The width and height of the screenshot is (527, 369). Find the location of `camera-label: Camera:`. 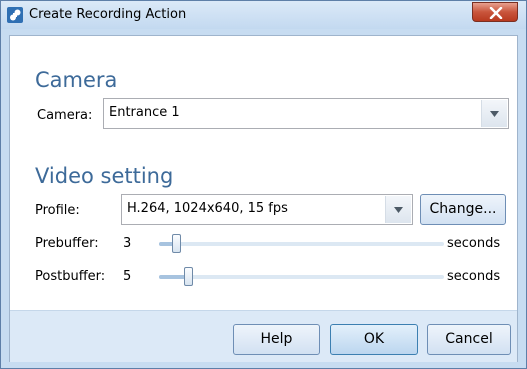

camera-label: Camera: is located at coordinates (65, 115).